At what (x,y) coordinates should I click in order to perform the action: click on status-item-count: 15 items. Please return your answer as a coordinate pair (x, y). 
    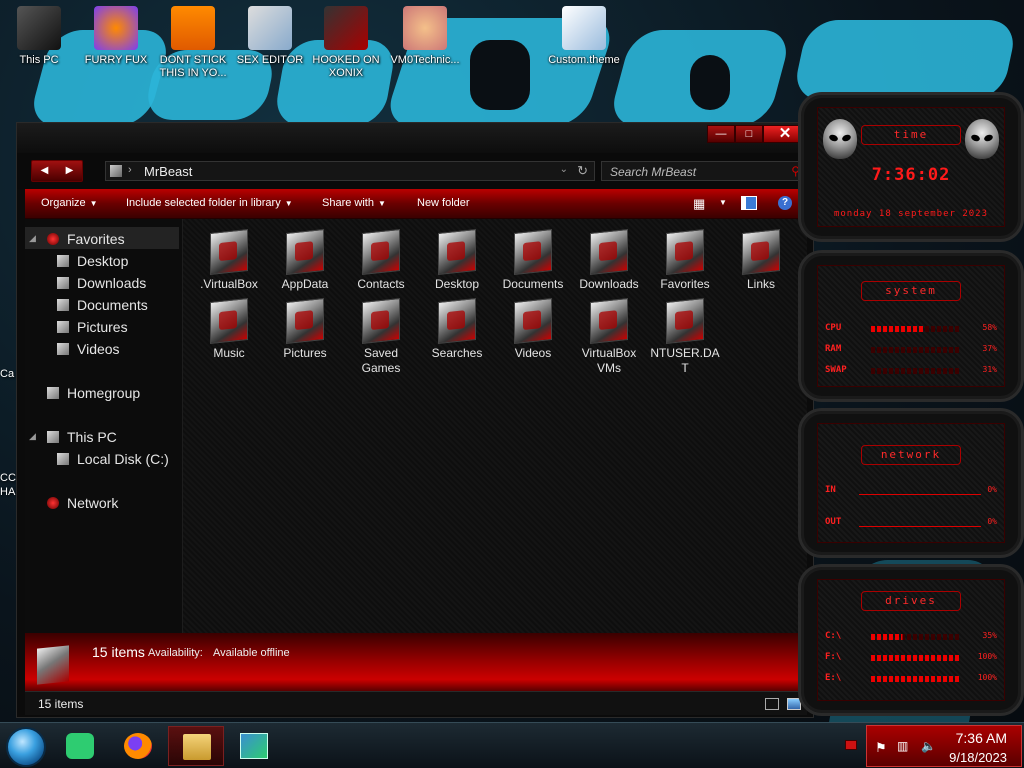
    Looking at the image, I should click on (61, 704).